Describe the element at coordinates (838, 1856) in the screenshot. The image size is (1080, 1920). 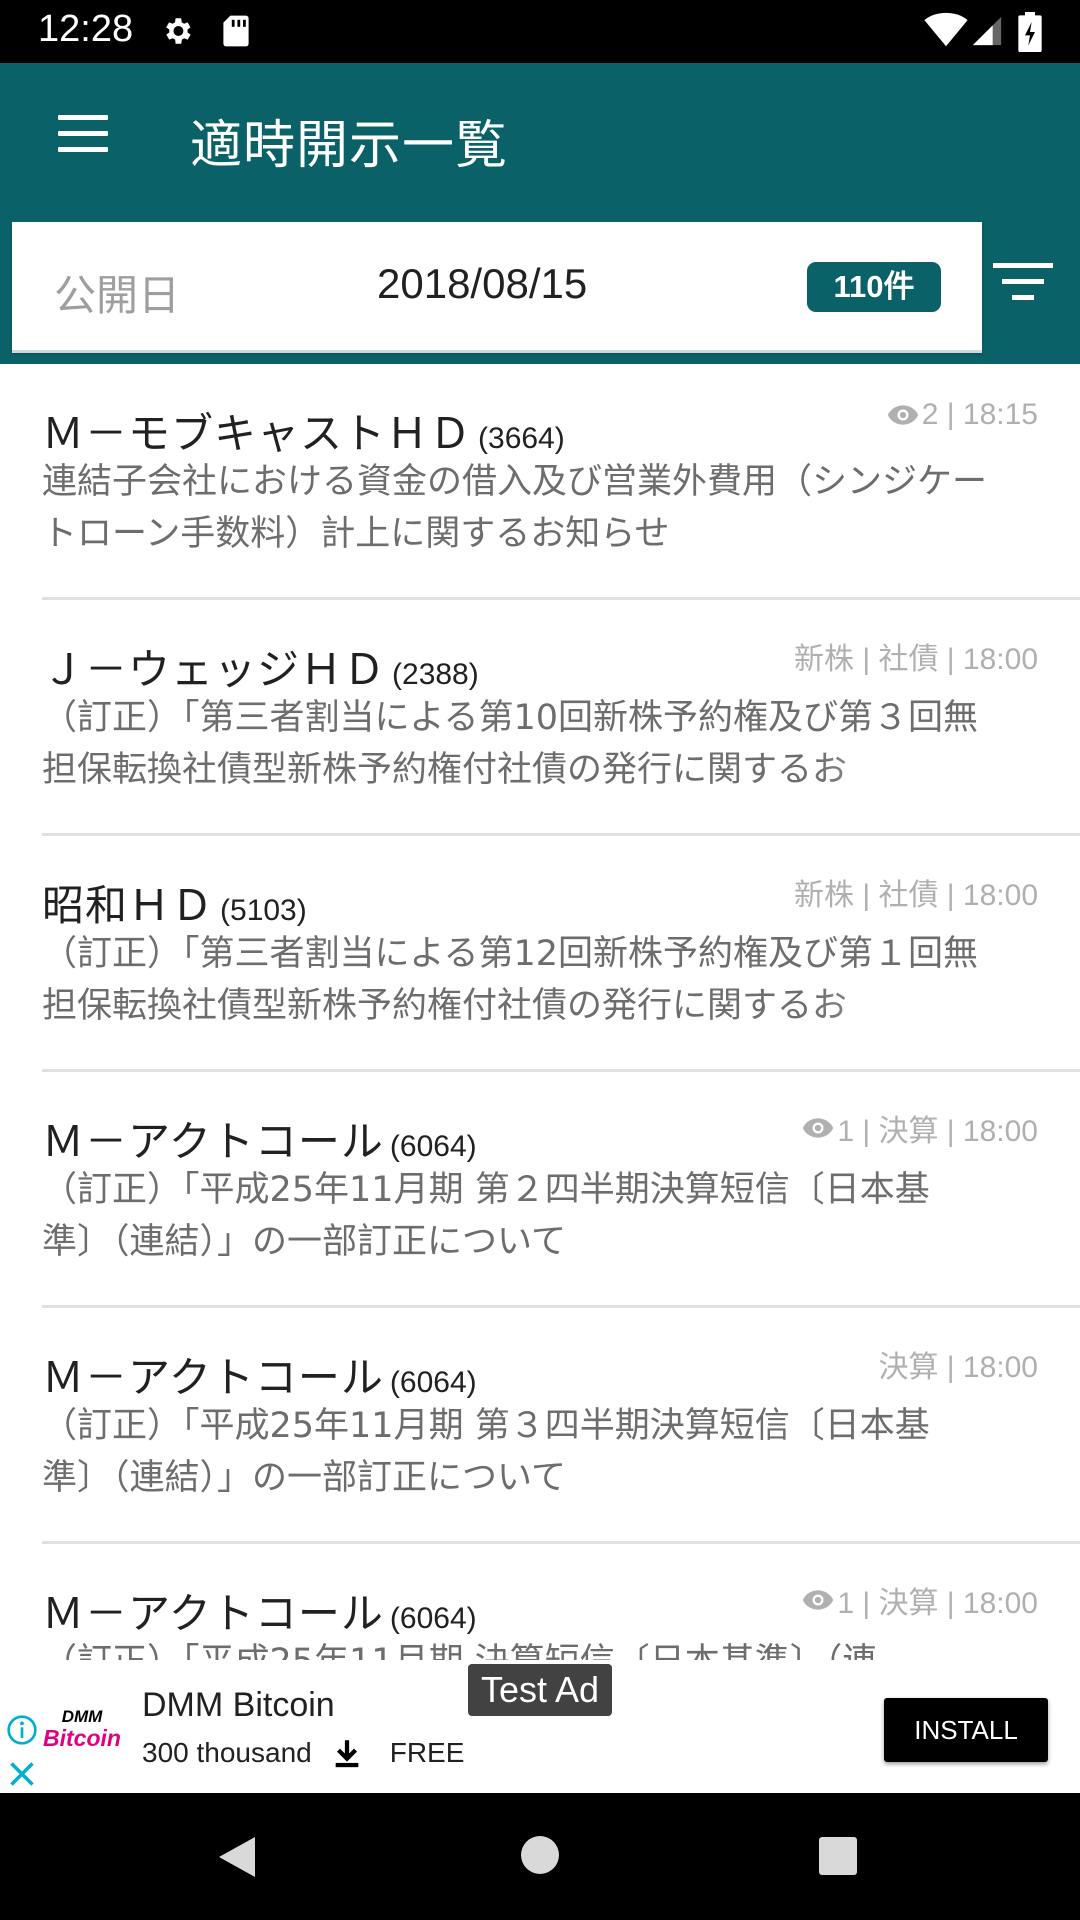
I see `recents-icon` at that location.